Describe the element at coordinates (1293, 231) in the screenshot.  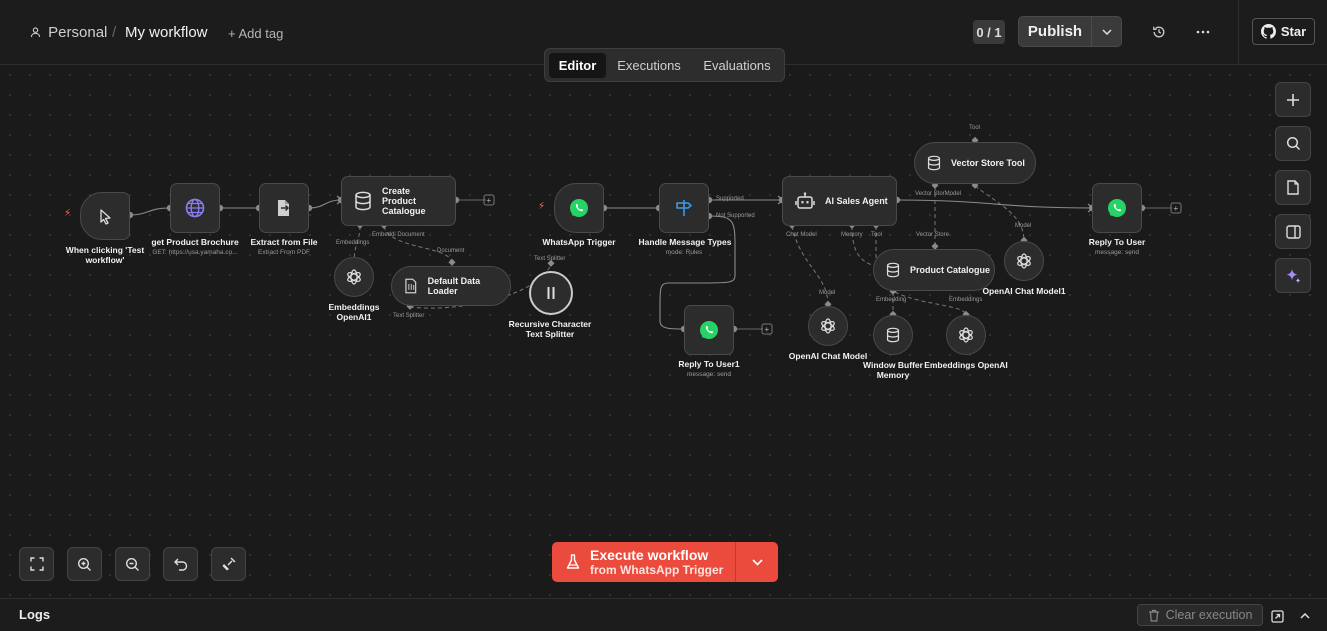
I see `toggle-panel-button` at that location.